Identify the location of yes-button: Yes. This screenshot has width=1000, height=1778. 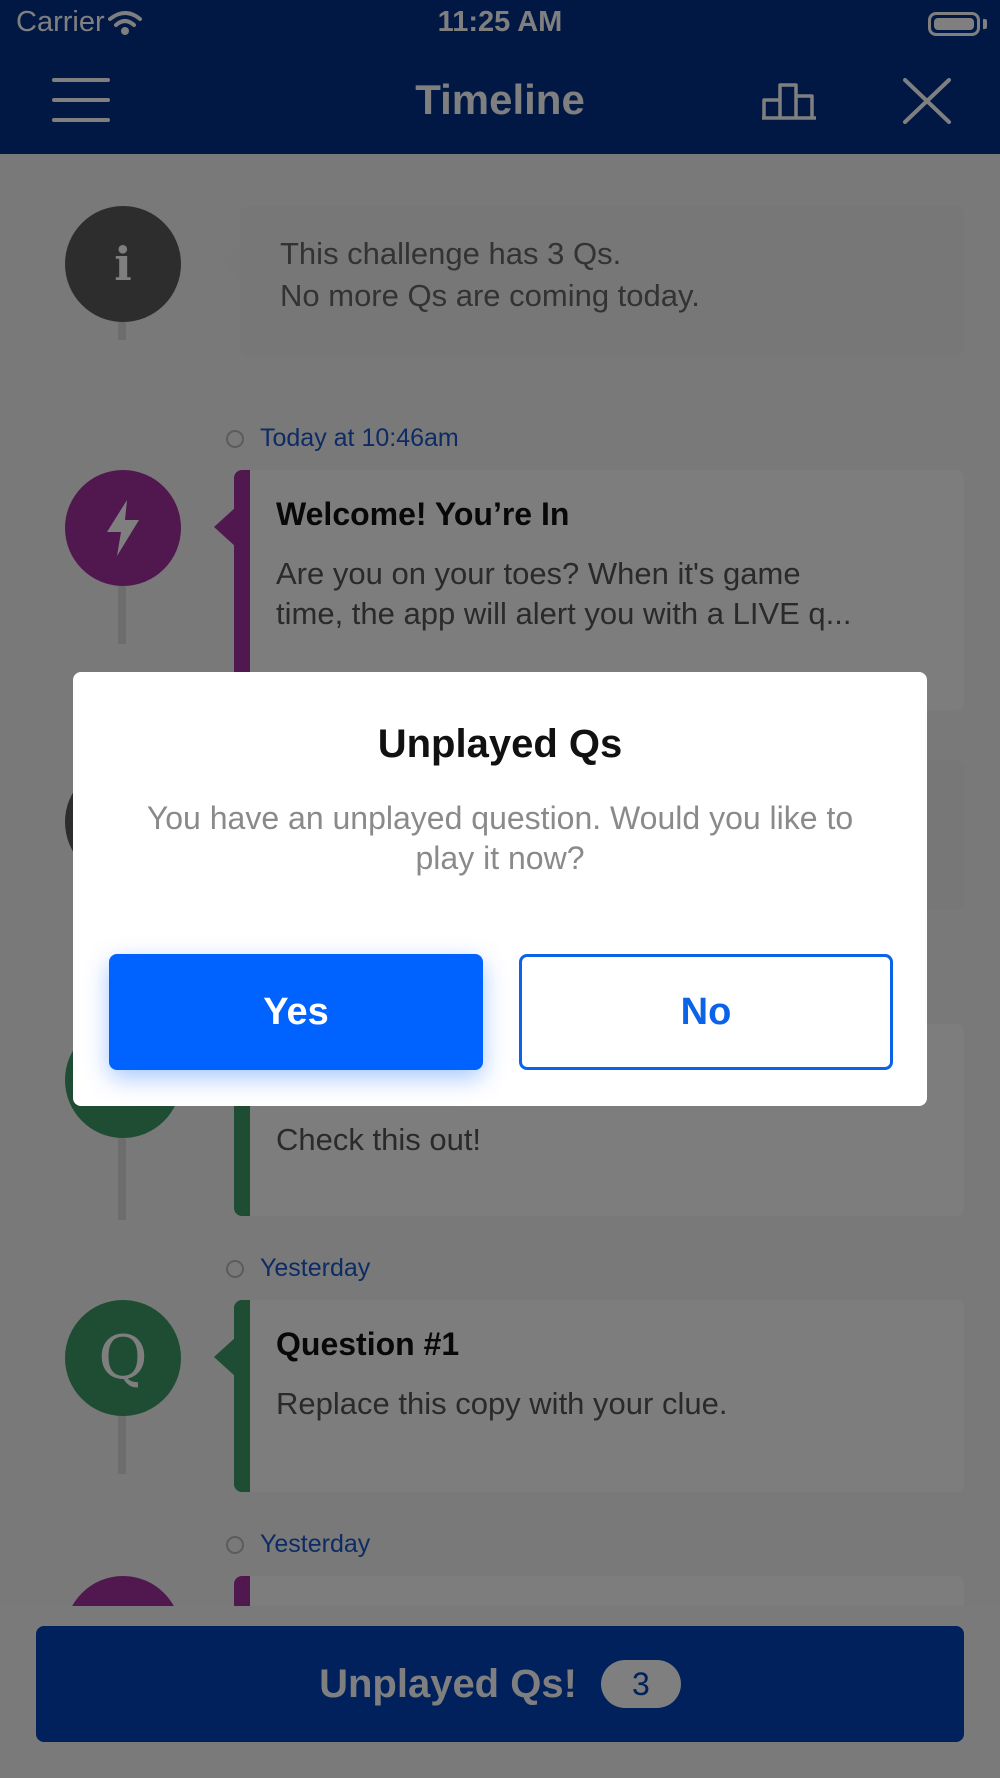
(296, 1012).